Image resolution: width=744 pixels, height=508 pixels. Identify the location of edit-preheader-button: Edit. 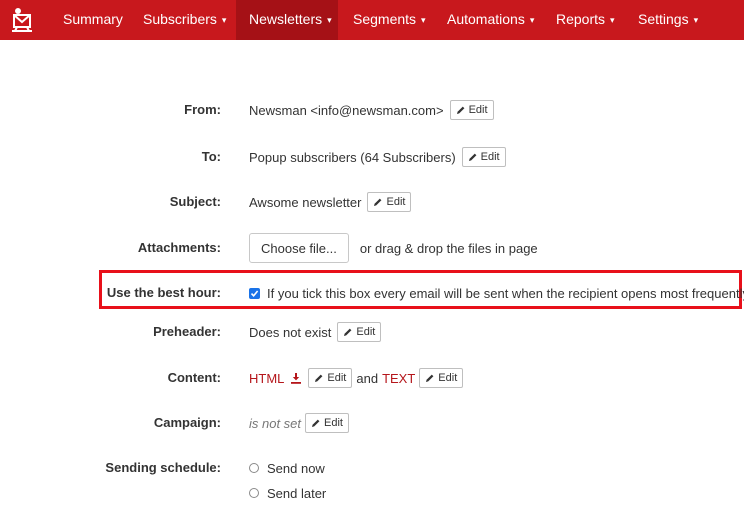
(359, 332).